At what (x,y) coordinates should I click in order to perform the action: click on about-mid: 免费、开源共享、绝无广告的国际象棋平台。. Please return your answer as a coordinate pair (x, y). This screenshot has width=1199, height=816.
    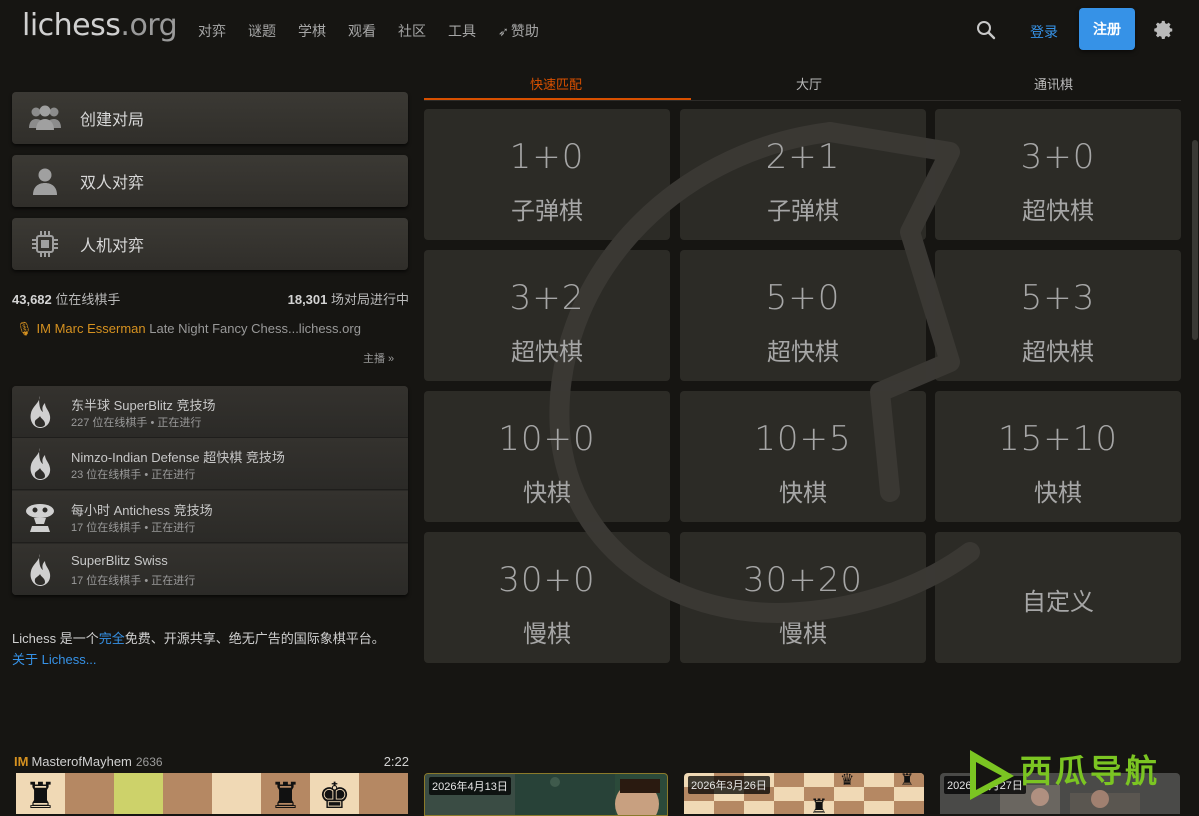
    Looking at the image, I should click on (254, 638).